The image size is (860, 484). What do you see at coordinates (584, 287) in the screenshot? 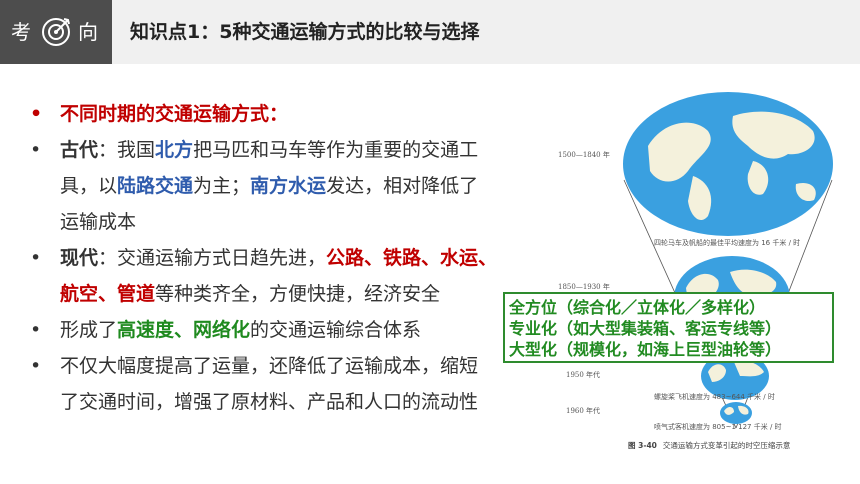
I see `era-label-2: 1850—1930 年` at bounding box center [584, 287].